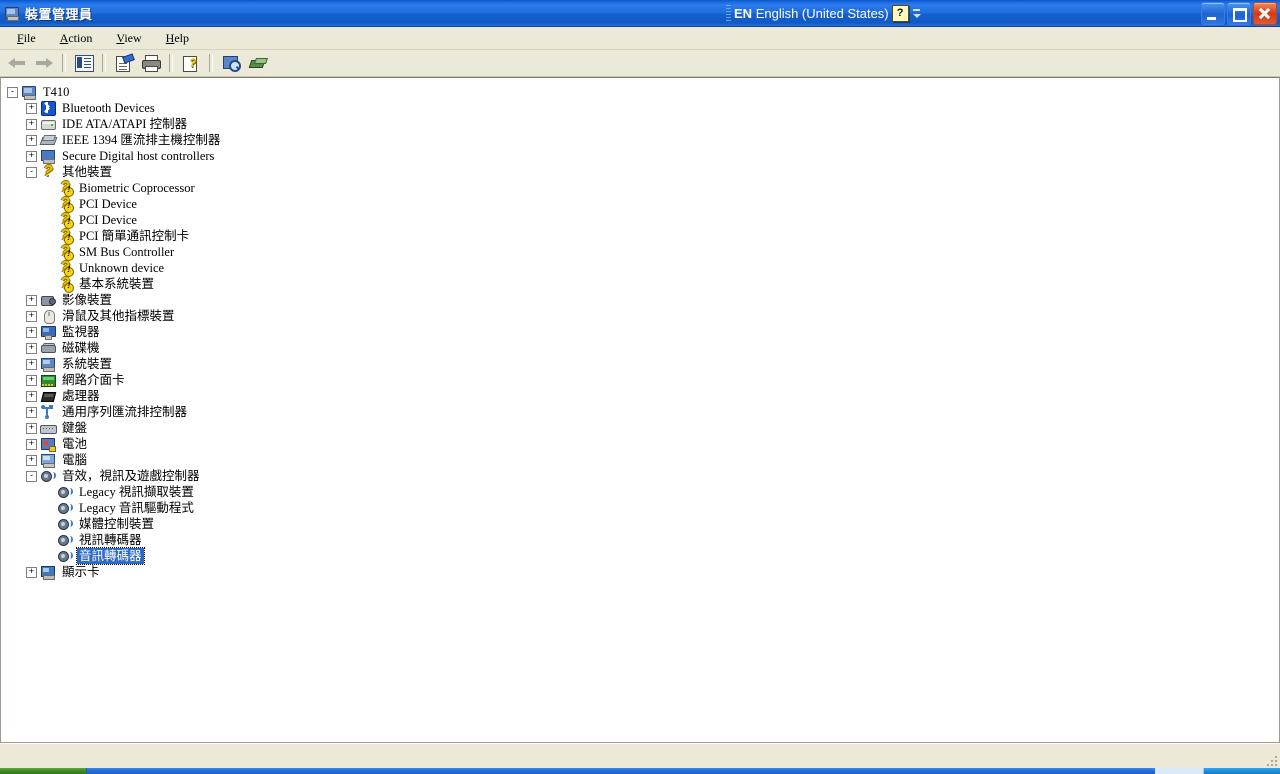  Describe the element at coordinates (43, 771) in the screenshot. I see `start-button` at that location.